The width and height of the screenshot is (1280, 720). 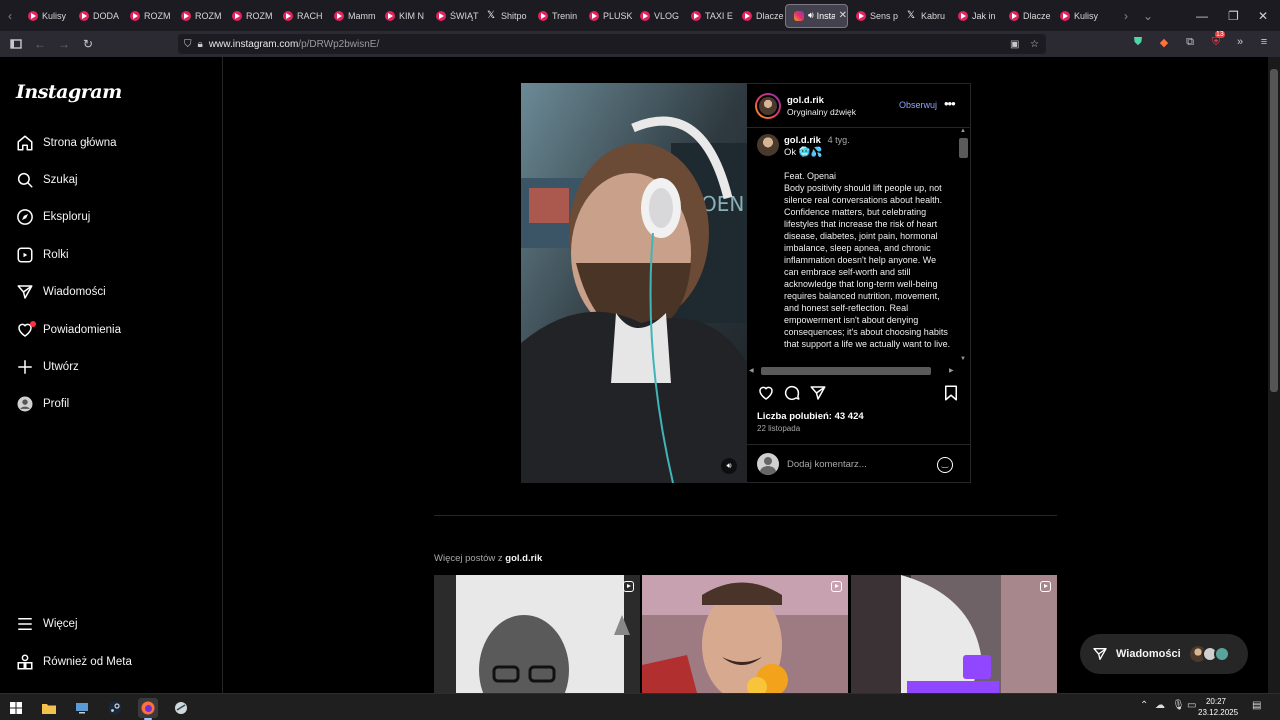 I want to click on comment-icon, so click(x=792, y=393).